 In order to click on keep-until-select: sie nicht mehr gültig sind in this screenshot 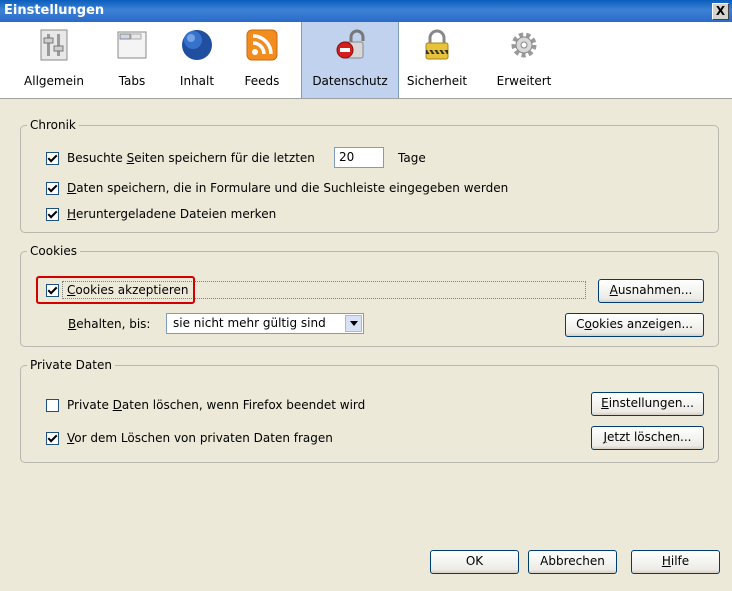, I will do `click(265, 323)`.